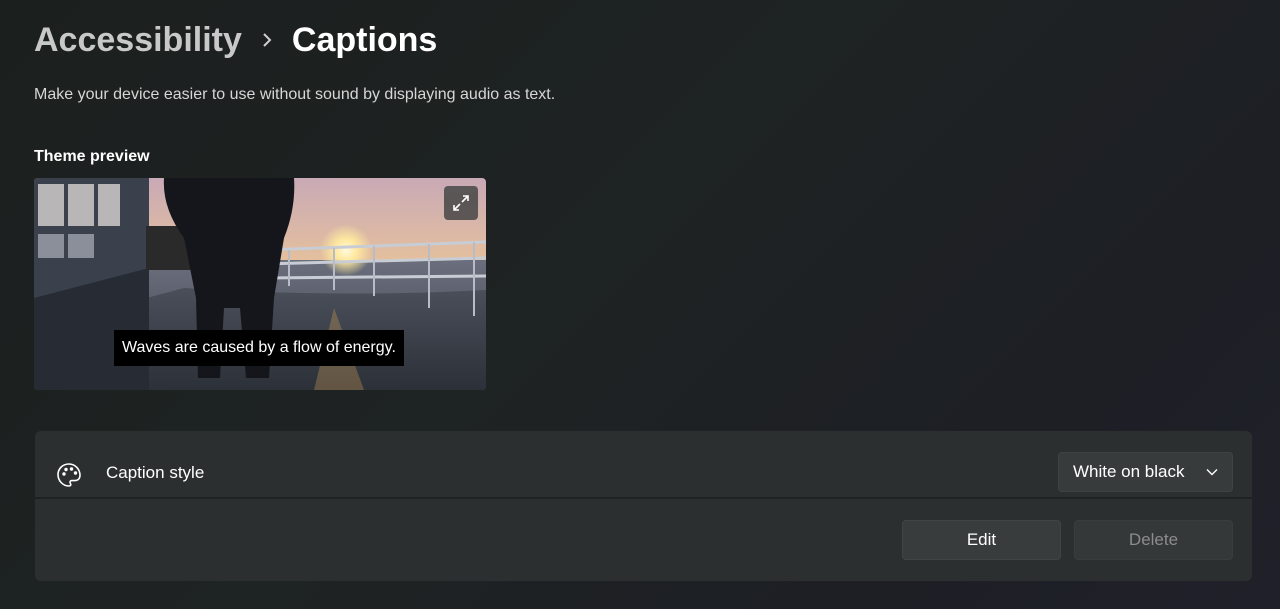 Image resolution: width=1280 pixels, height=609 pixels. I want to click on theme-preview-label: Theme preview, so click(92, 156).